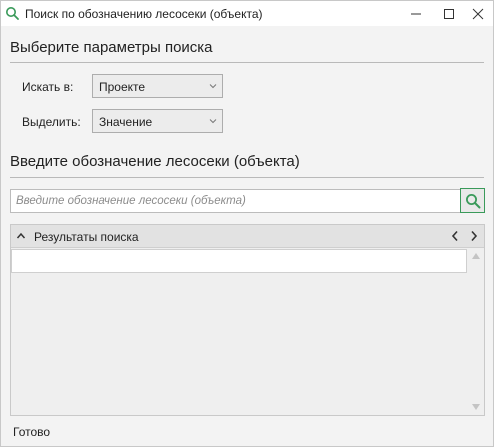 Image resolution: width=494 pixels, height=447 pixels. I want to click on maximize-icon, so click(449, 13).